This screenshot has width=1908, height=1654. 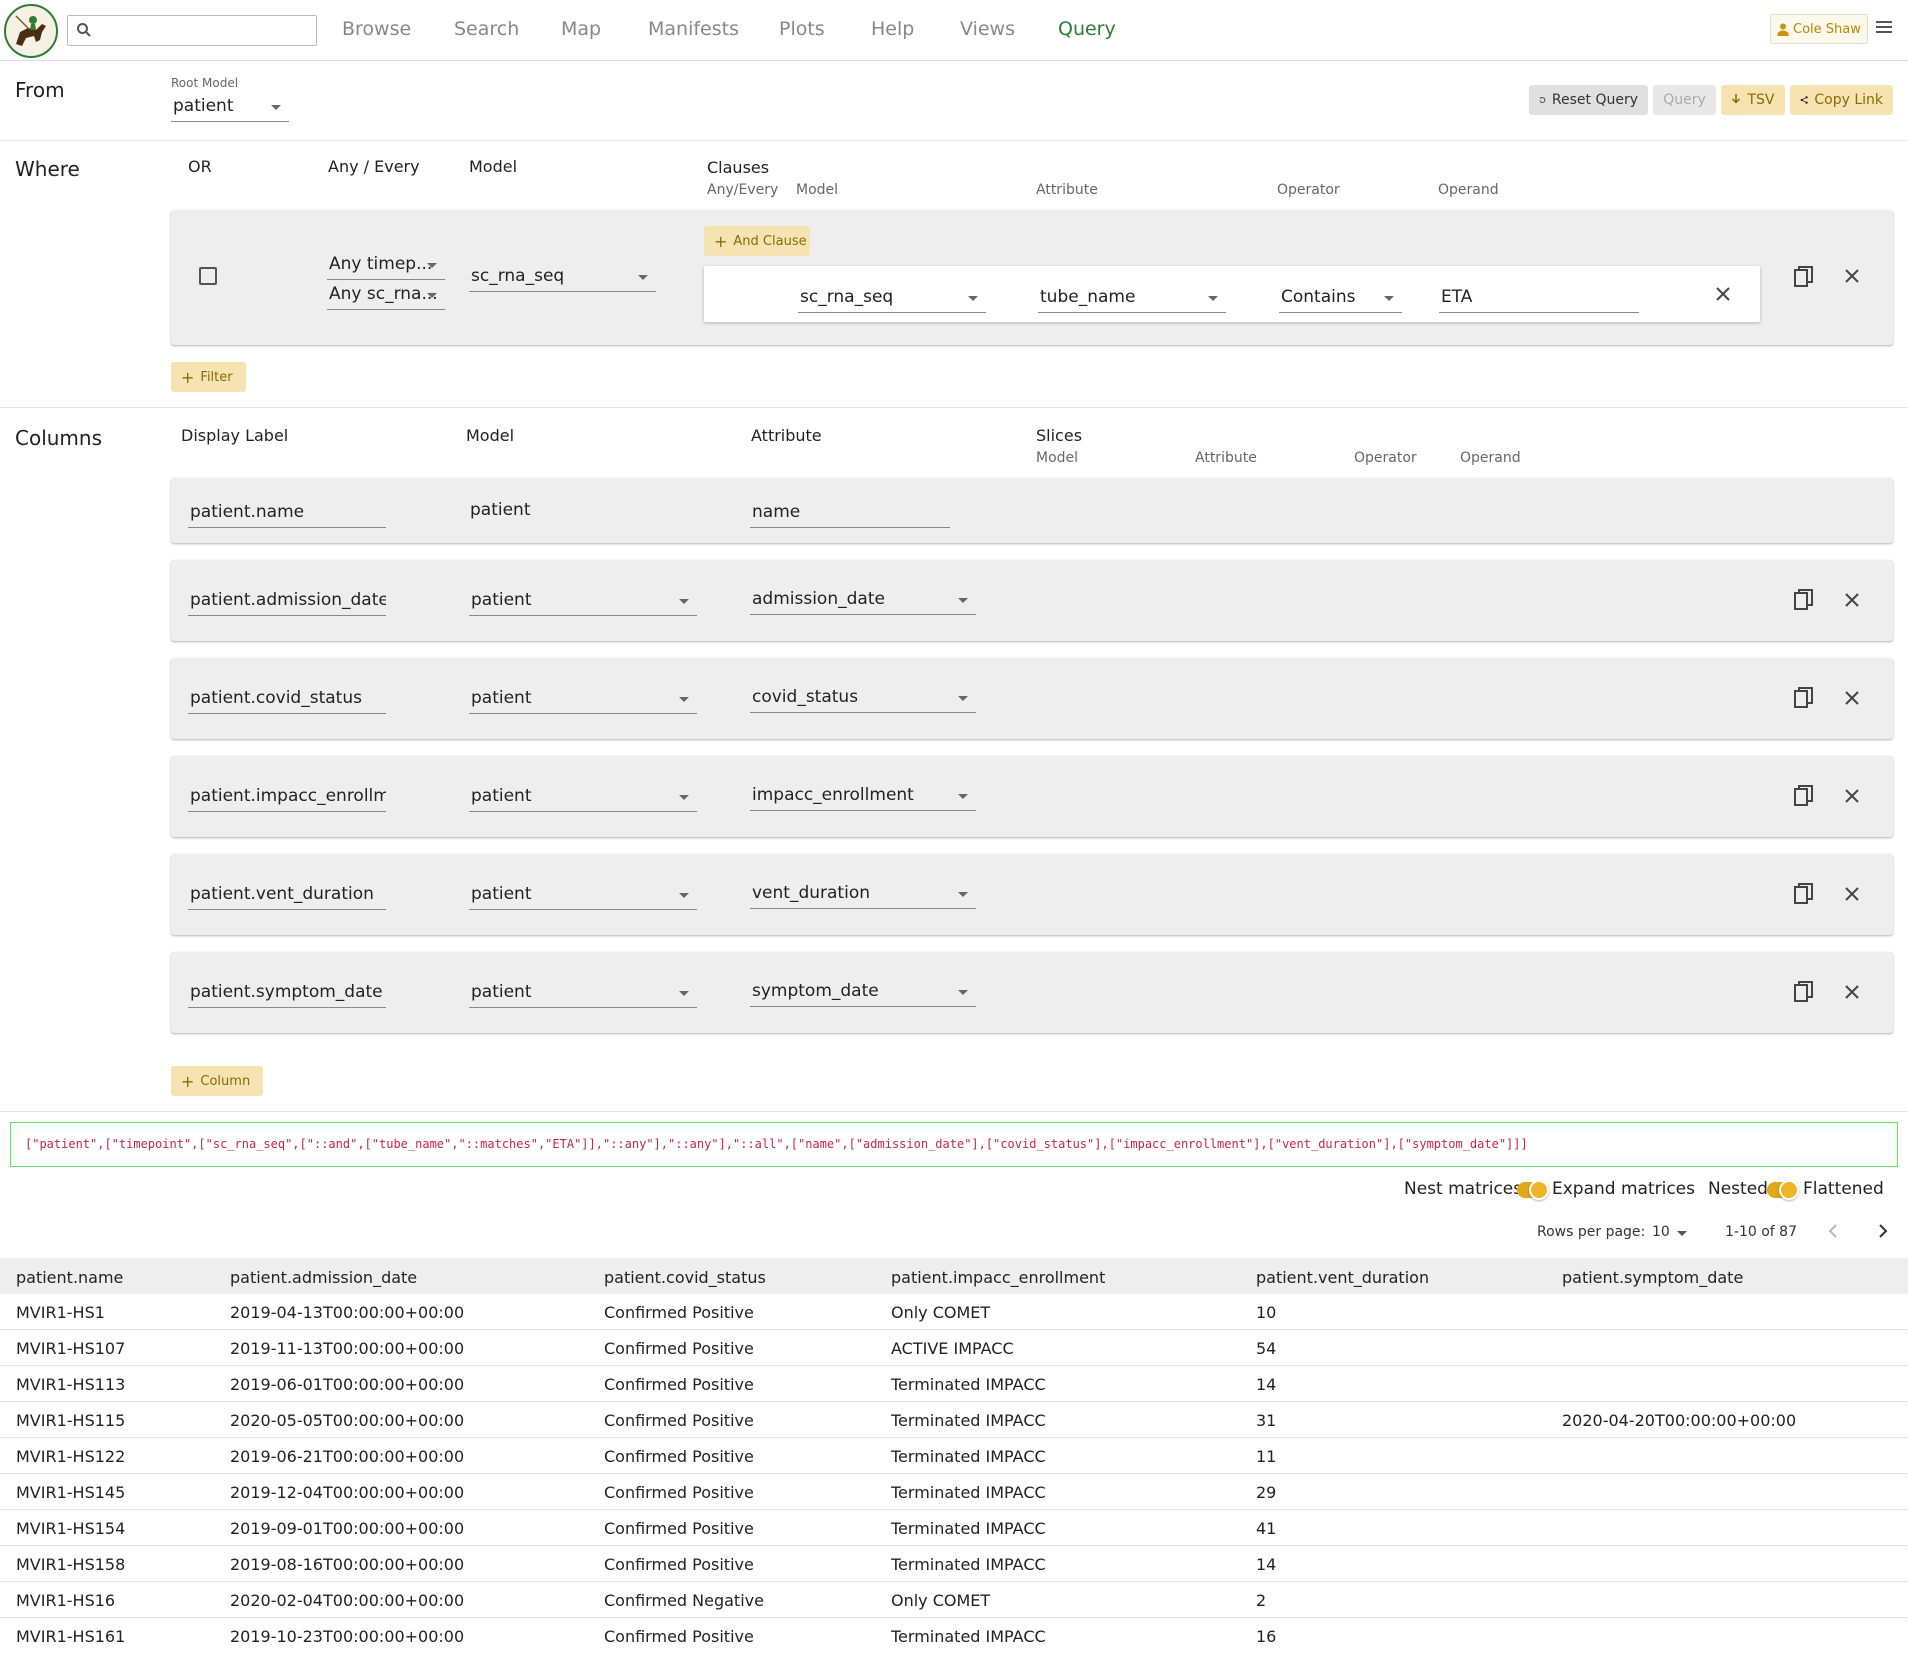 I want to click on clause-subheader-operator: Operator, so click(x=1308, y=190).